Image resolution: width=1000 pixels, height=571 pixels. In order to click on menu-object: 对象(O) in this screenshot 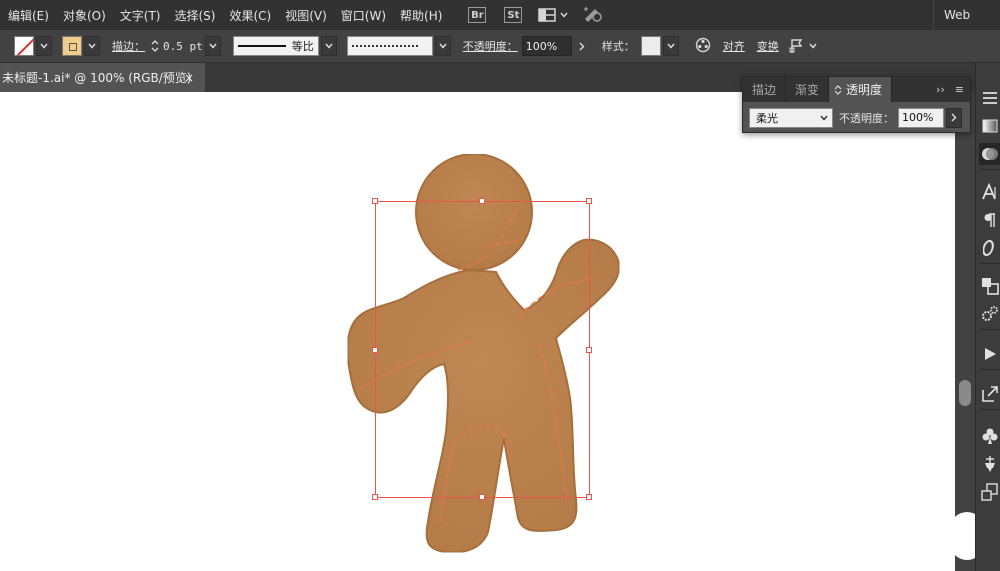, I will do `click(83, 15)`.